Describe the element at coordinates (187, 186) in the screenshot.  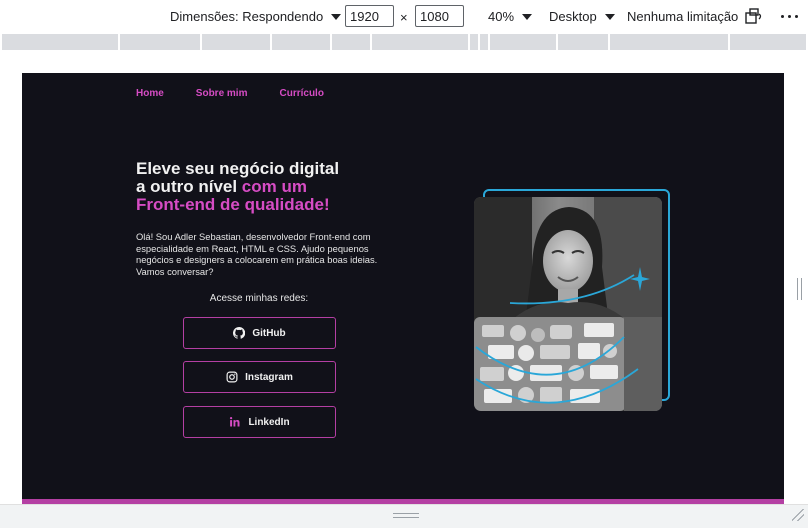
I see `headline-line-2a: a outro nível` at that location.